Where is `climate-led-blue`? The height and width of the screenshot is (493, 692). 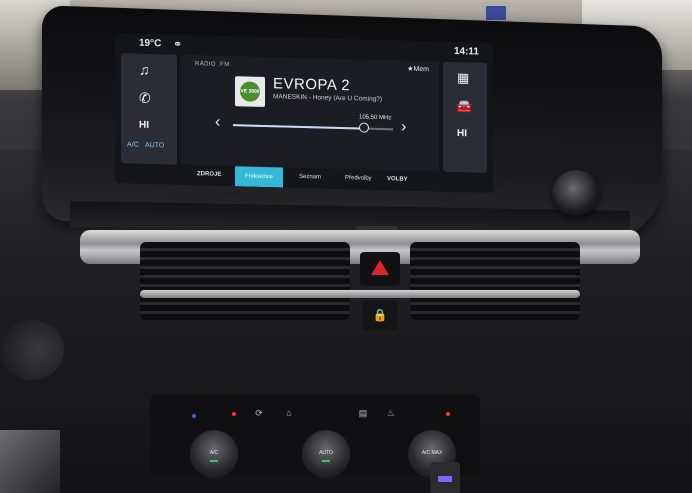 climate-led-blue is located at coordinates (194, 416).